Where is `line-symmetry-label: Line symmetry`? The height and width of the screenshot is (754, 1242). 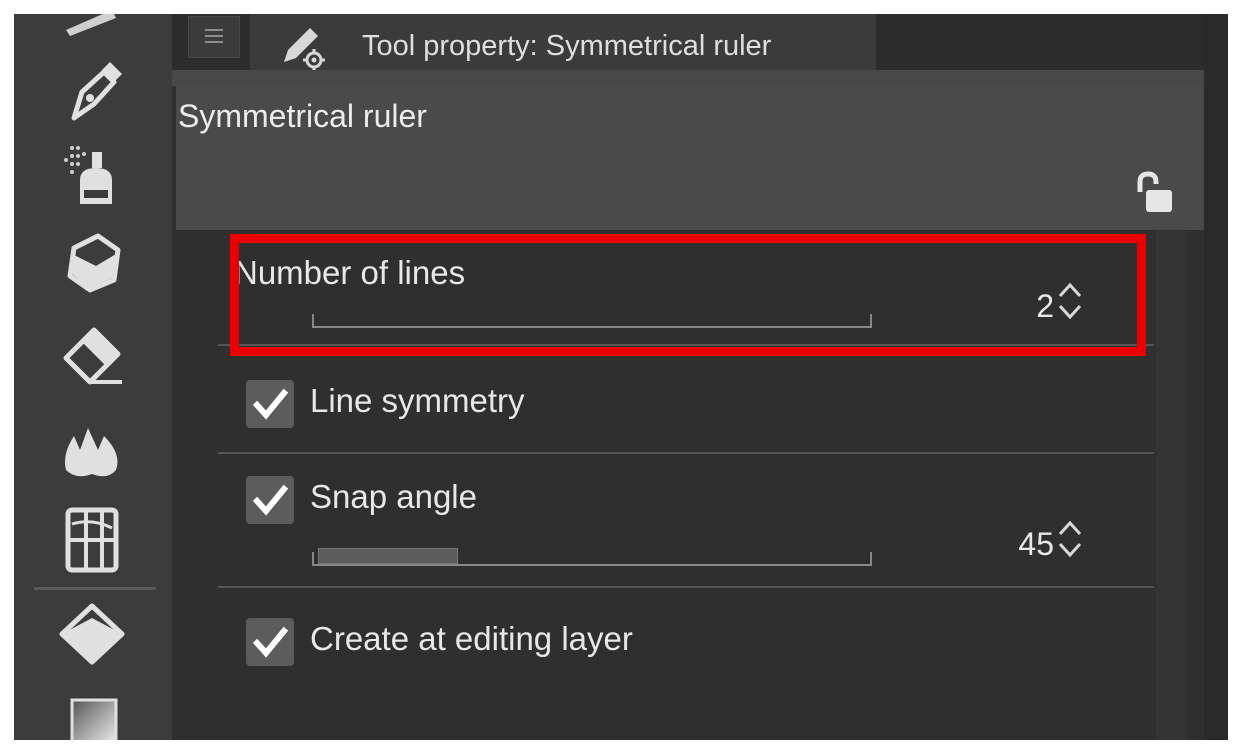
line-symmetry-label: Line symmetry is located at coordinates (417, 400).